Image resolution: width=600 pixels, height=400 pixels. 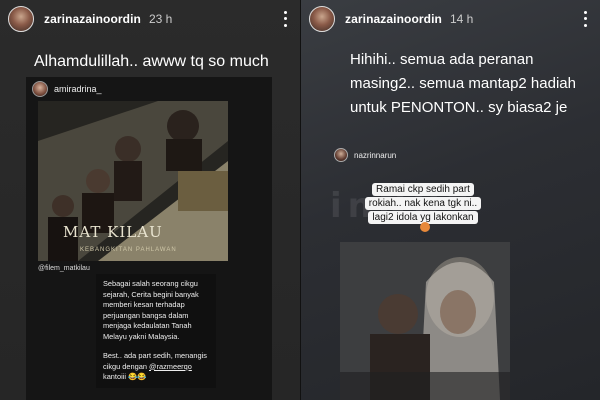 I want to click on story-caption: Alhamdulillah.. awww tq so much, so click(x=151, y=61).